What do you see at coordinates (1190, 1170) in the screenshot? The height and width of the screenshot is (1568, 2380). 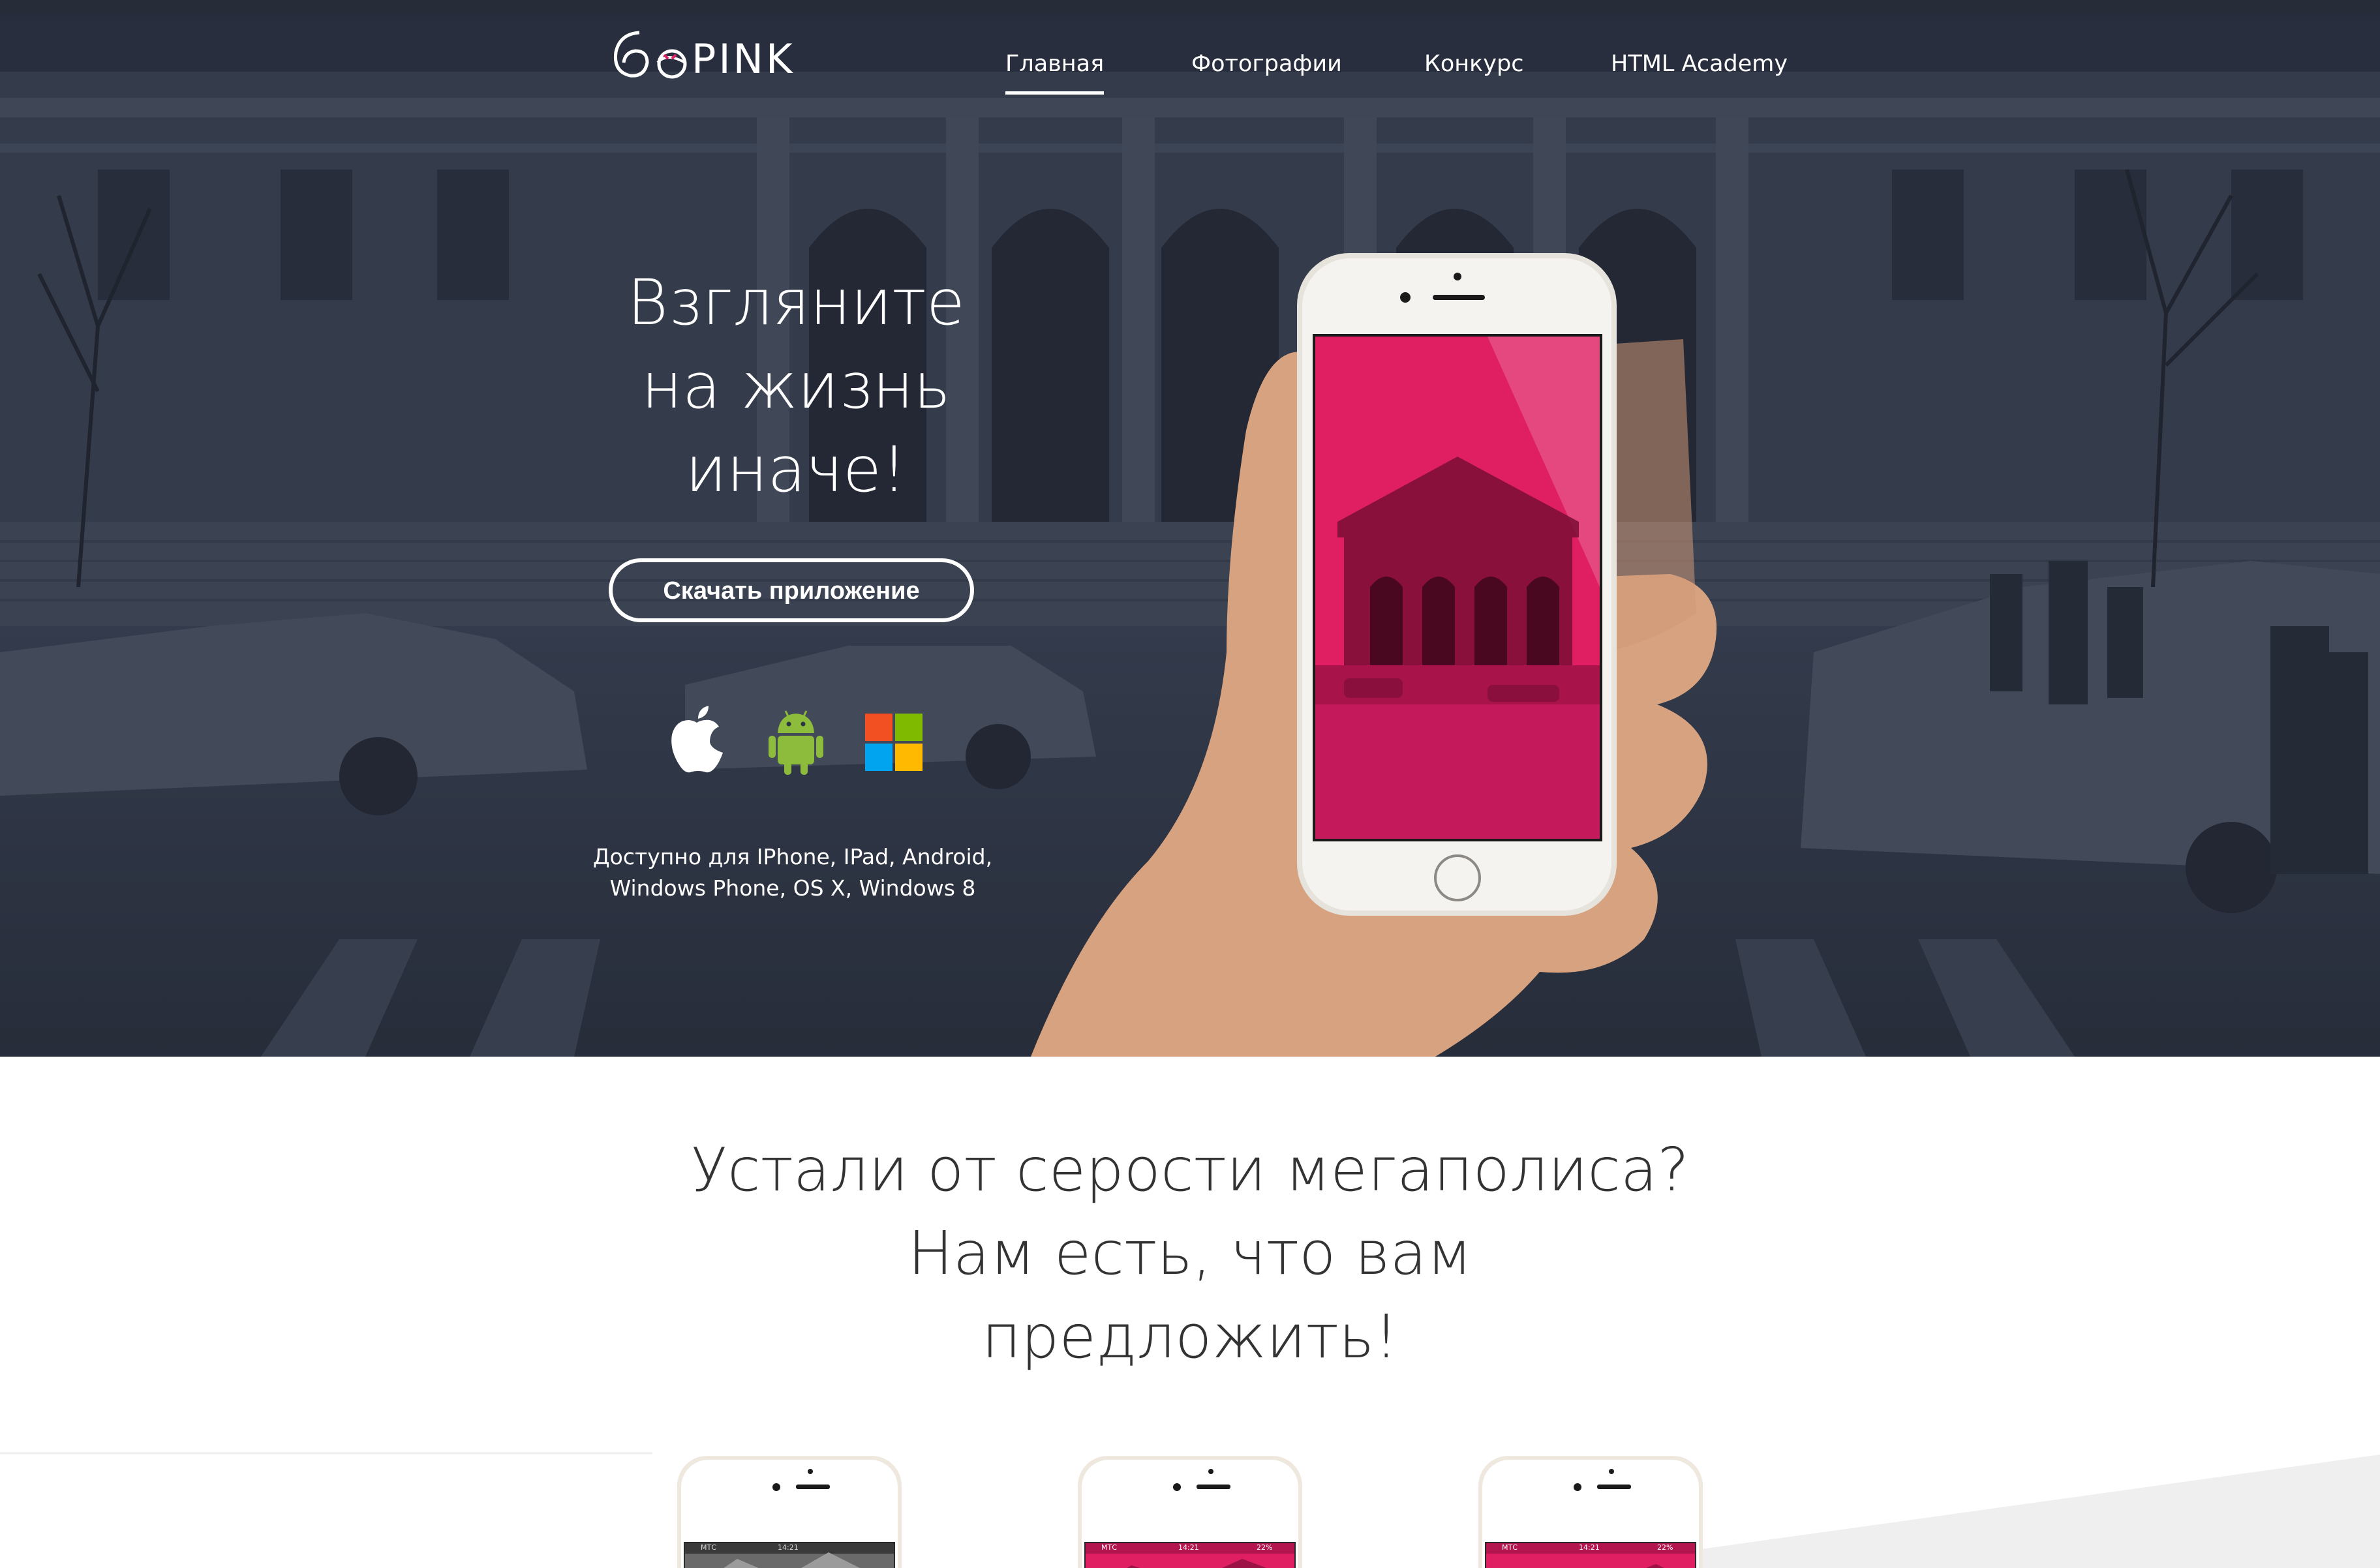 I see `slogan-line: Устали от серости мегаполиса?` at bounding box center [1190, 1170].